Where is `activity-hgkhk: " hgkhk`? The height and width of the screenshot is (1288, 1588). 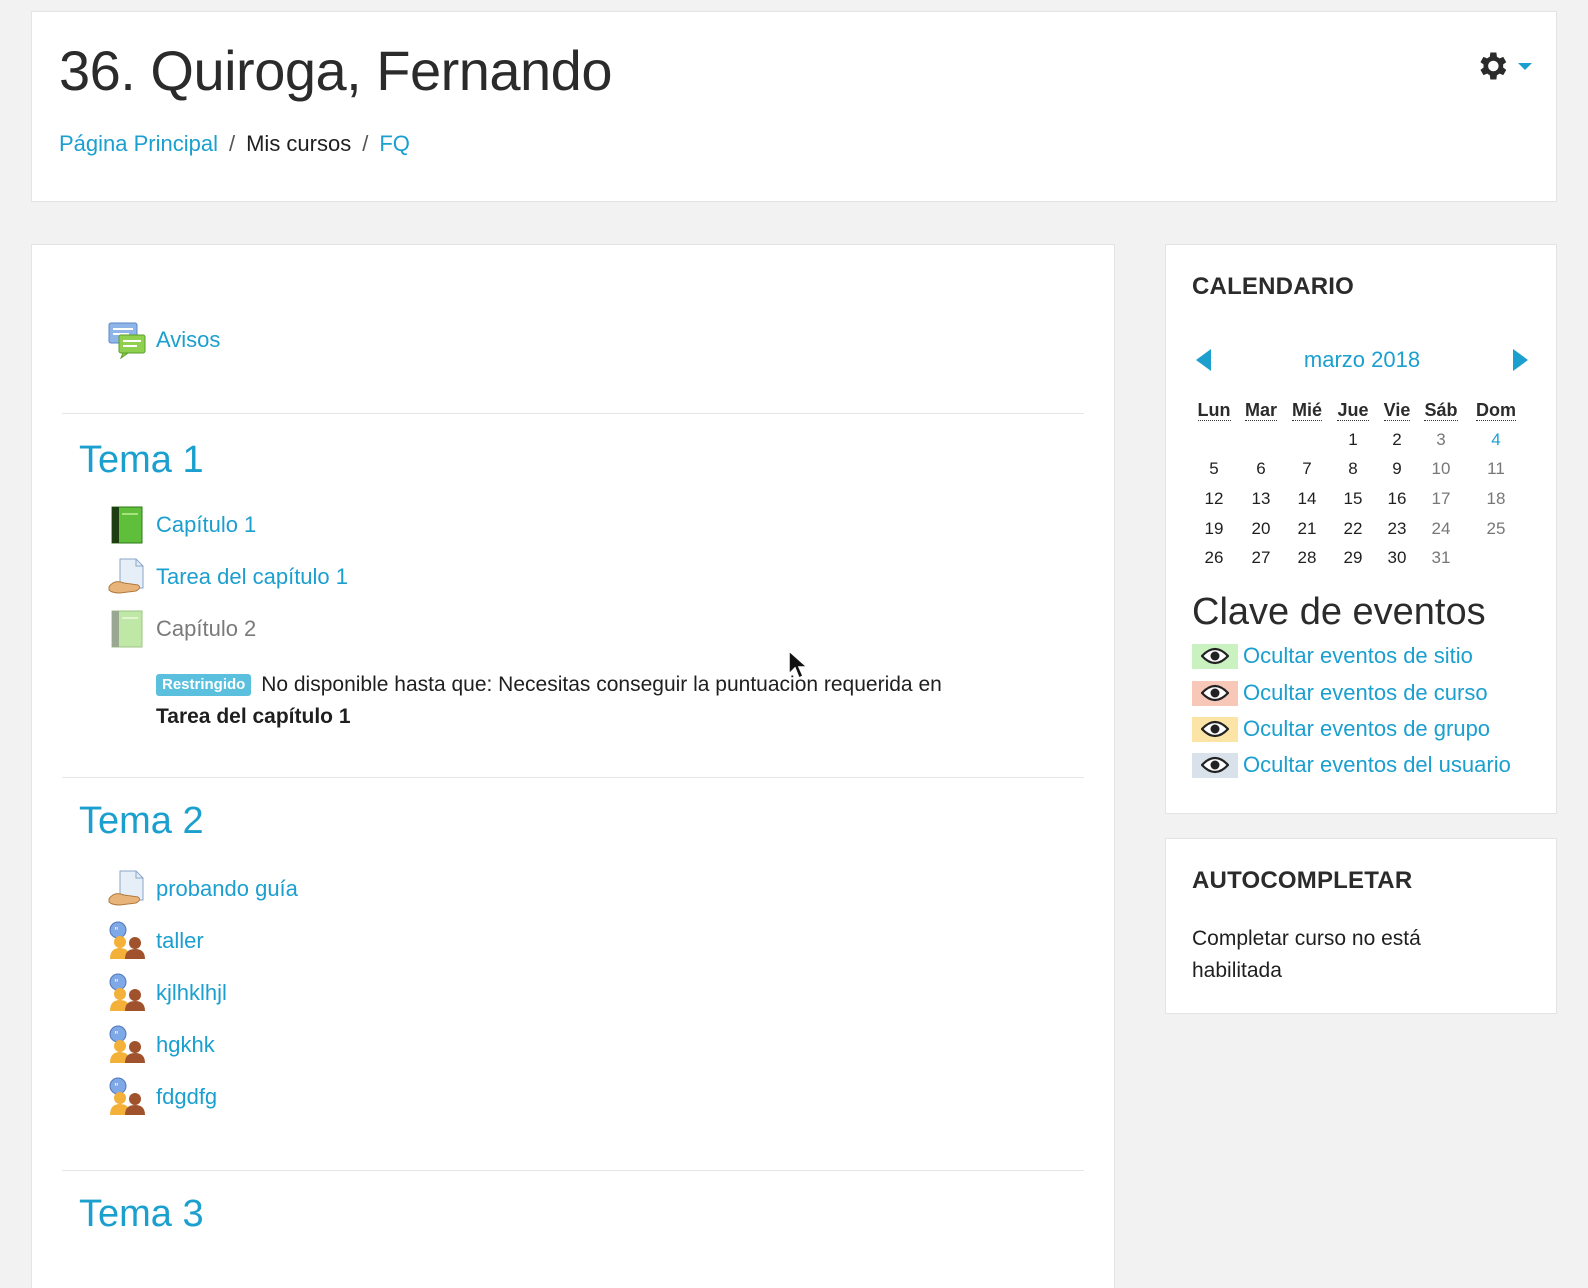
activity-hgkhk: " hgkhk is located at coordinates (161, 1045).